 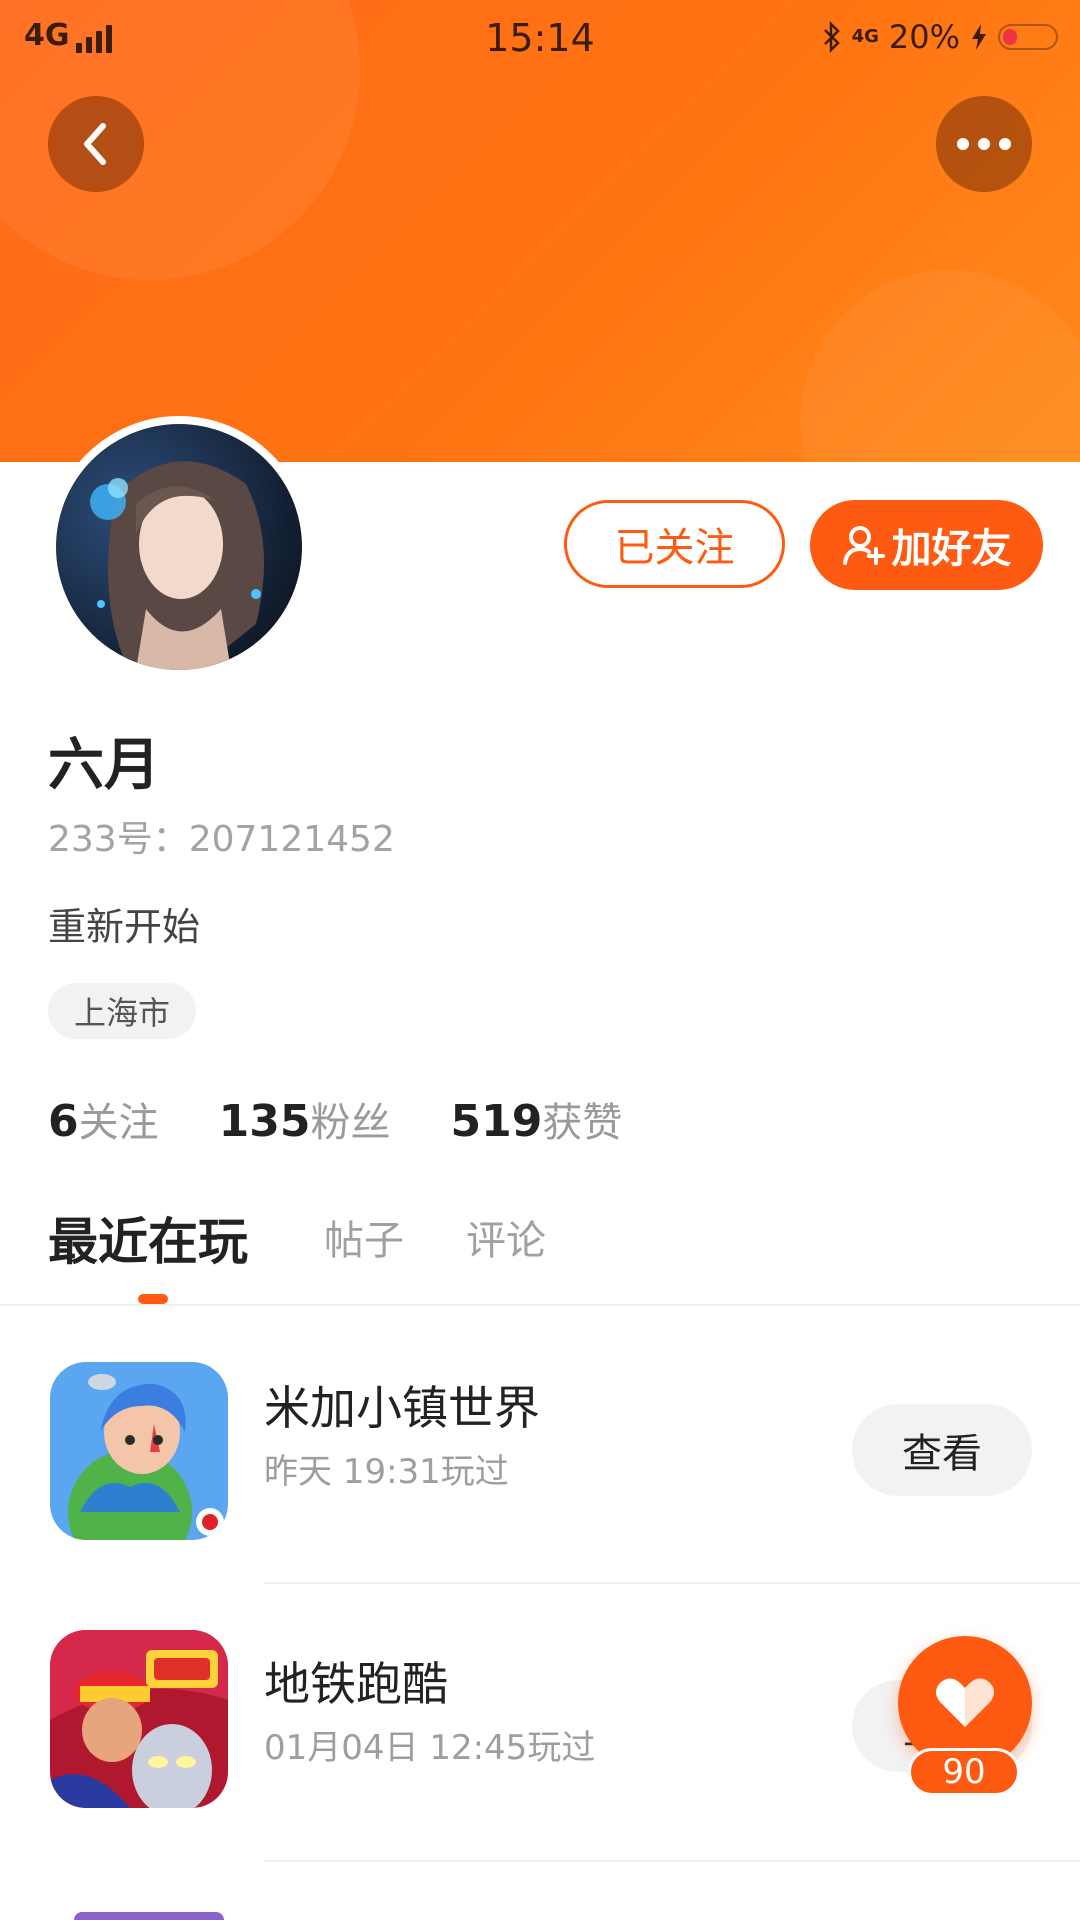 I want to click on game-played-time: 01月04日 12:45玩过, so click(x=430, y=1748).